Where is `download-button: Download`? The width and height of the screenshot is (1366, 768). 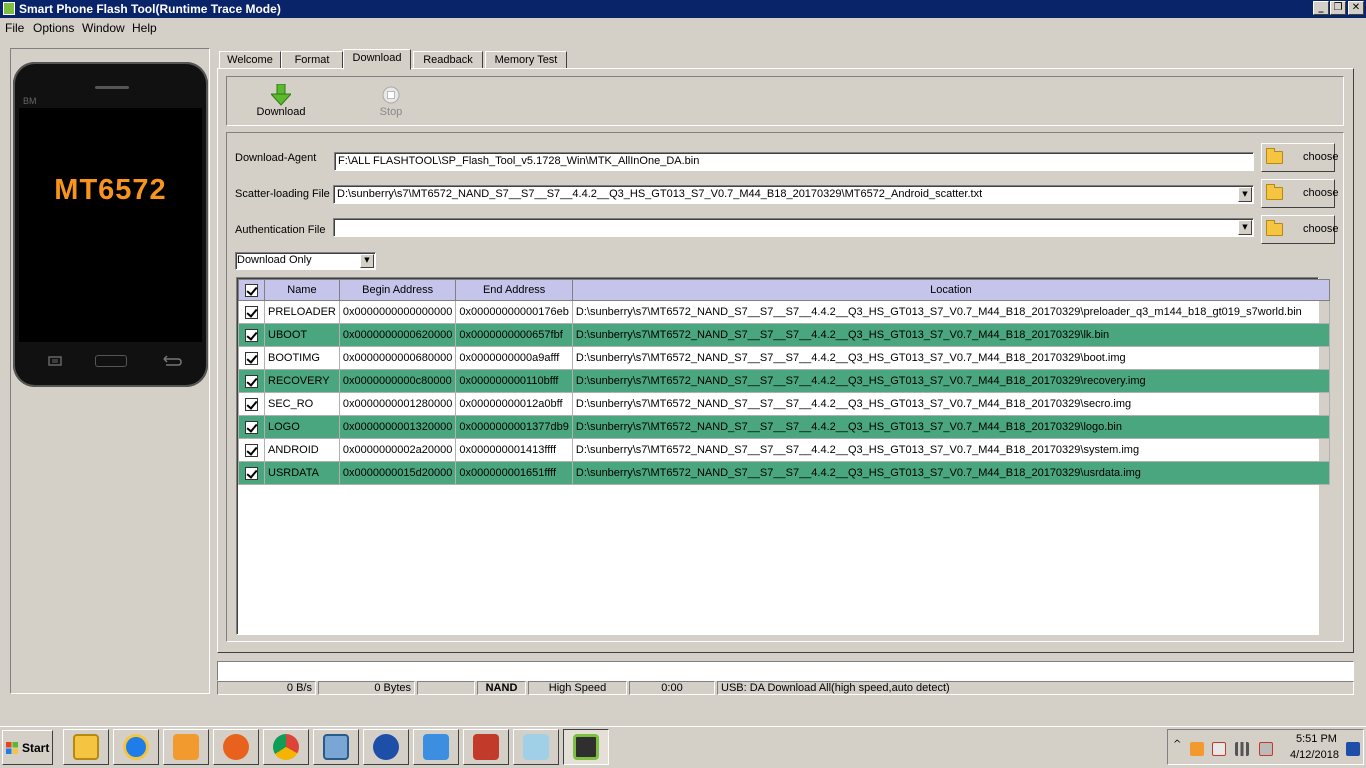 download-button: Download is located at coordinates (281, 103).